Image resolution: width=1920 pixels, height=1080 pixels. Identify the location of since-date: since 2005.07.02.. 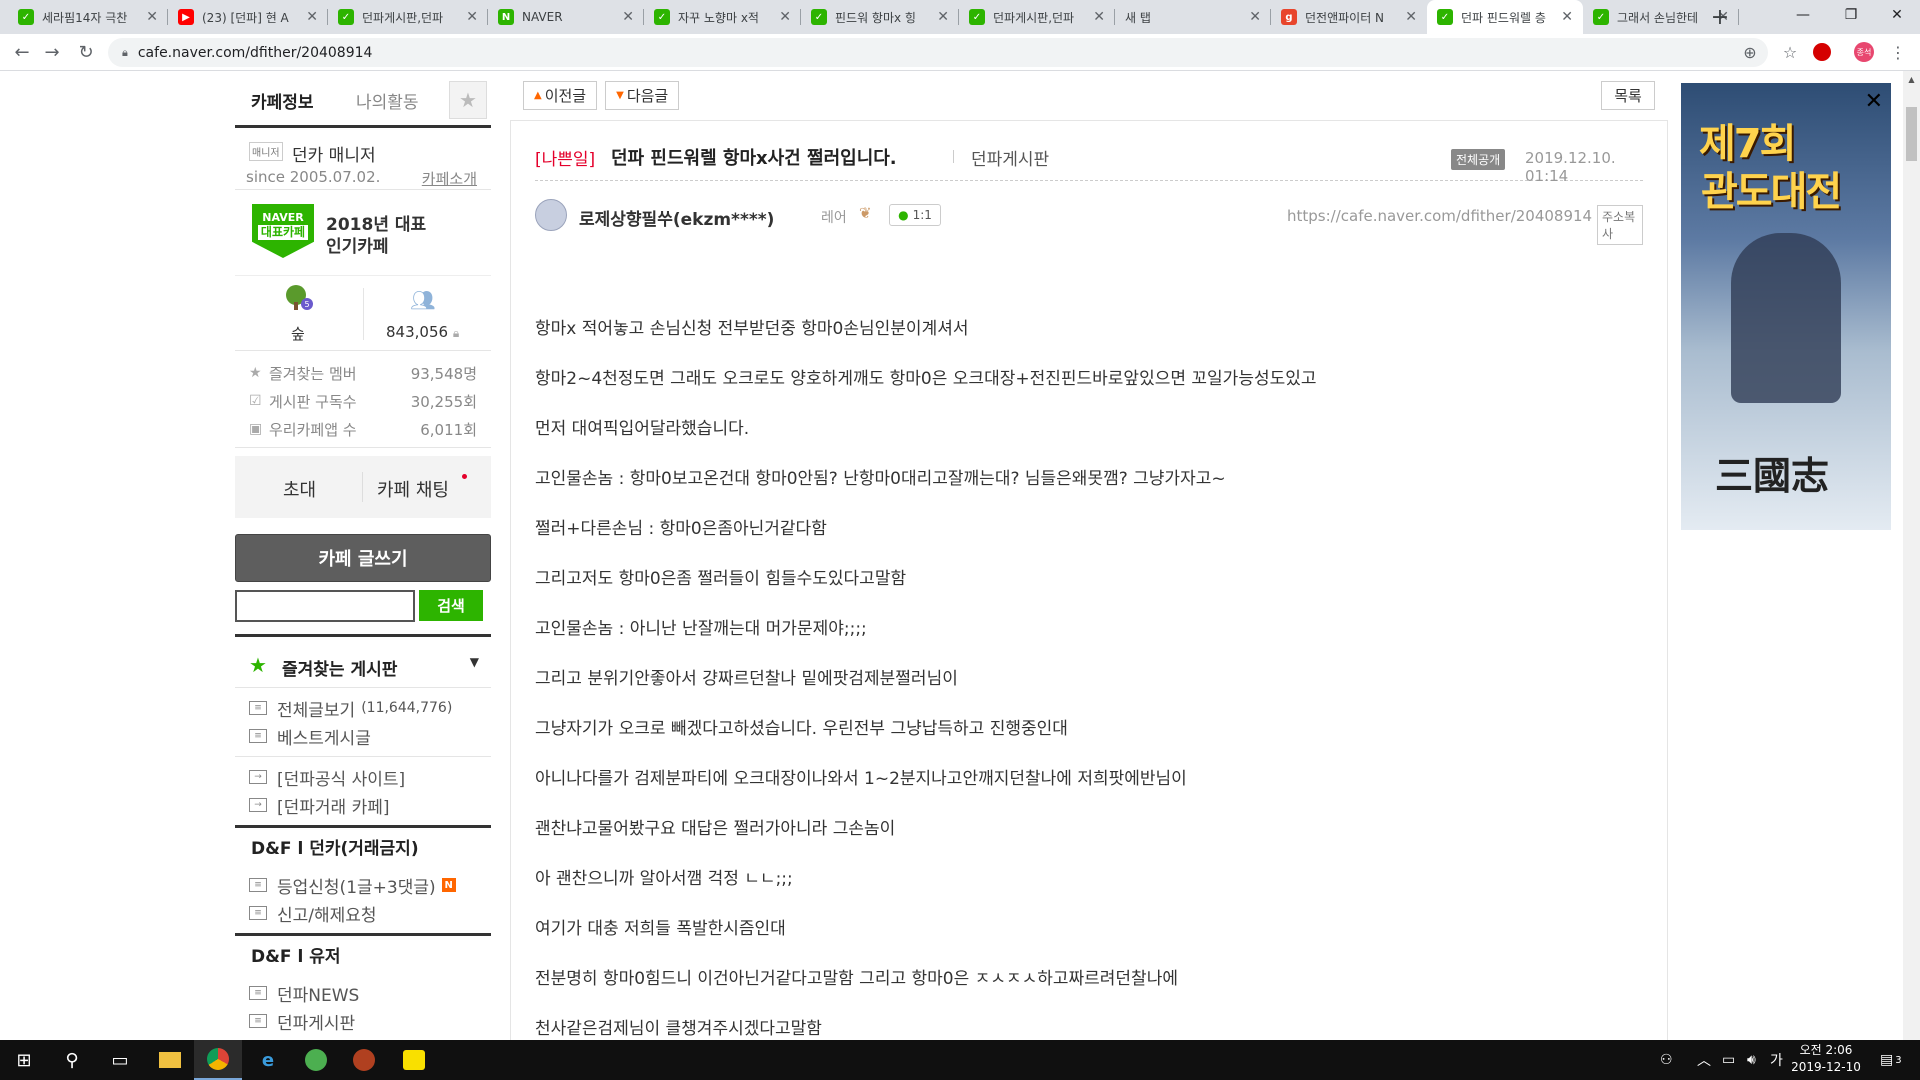
(313, 177).